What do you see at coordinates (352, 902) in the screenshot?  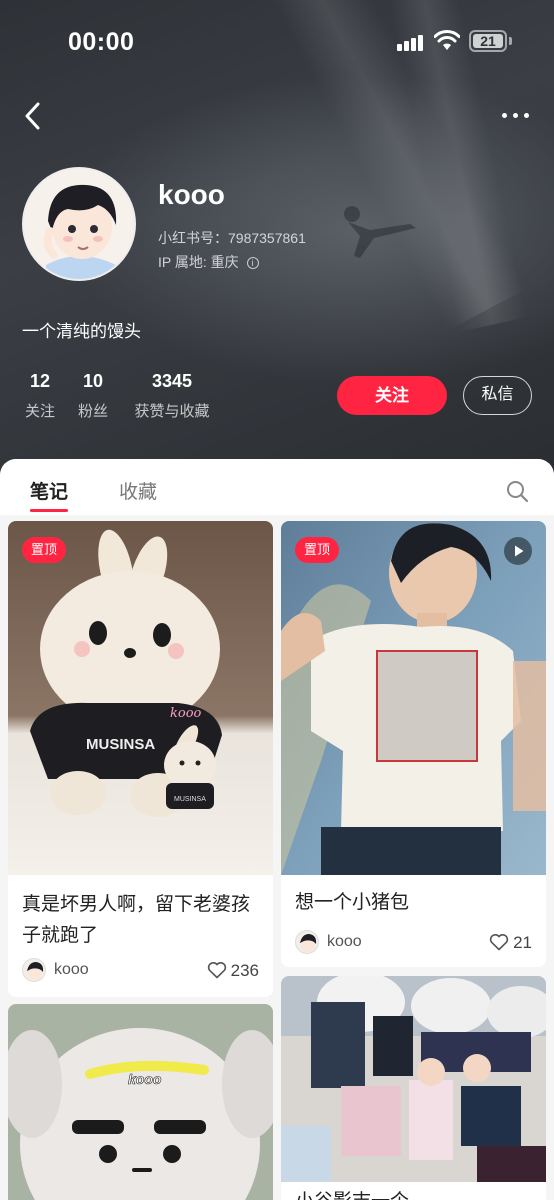 I see `note-title: 想一个小猪包` at bounding box center [352, 902].